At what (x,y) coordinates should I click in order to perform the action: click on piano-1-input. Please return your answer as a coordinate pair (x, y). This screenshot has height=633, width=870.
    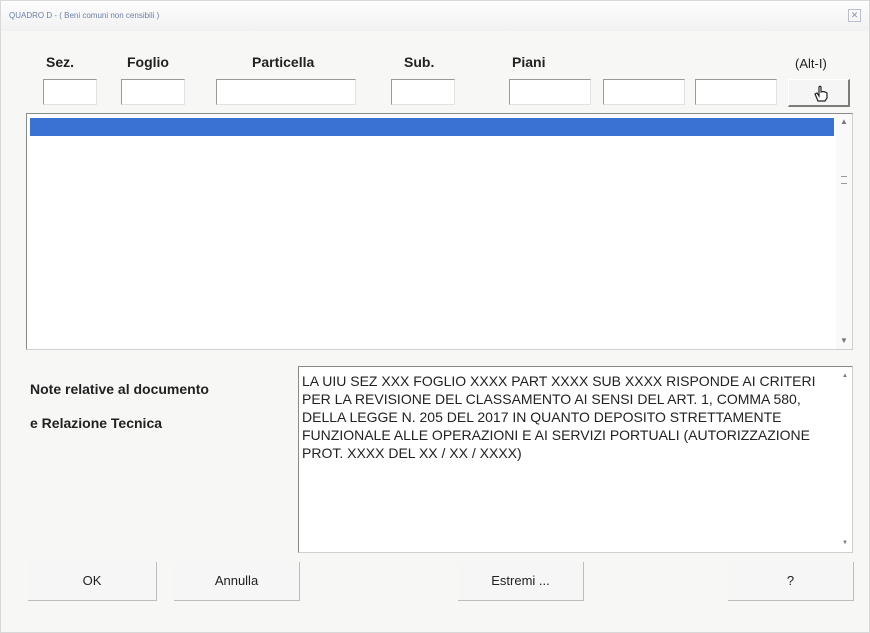
    Looking at the image, I should click on (550, 92).